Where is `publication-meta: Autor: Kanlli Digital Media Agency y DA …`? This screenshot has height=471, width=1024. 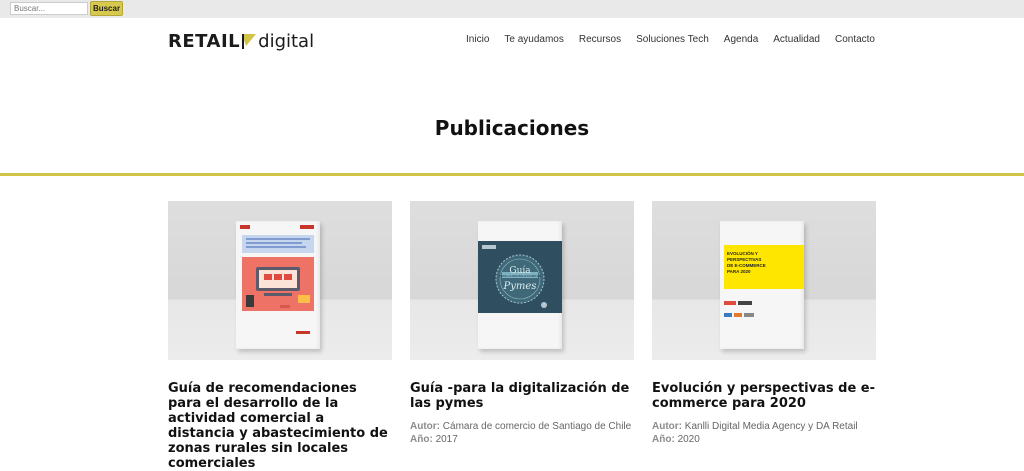 publication-meta: Autor: Kanlli Digital Media Agency y DA … is located at coordinates (764, 433).